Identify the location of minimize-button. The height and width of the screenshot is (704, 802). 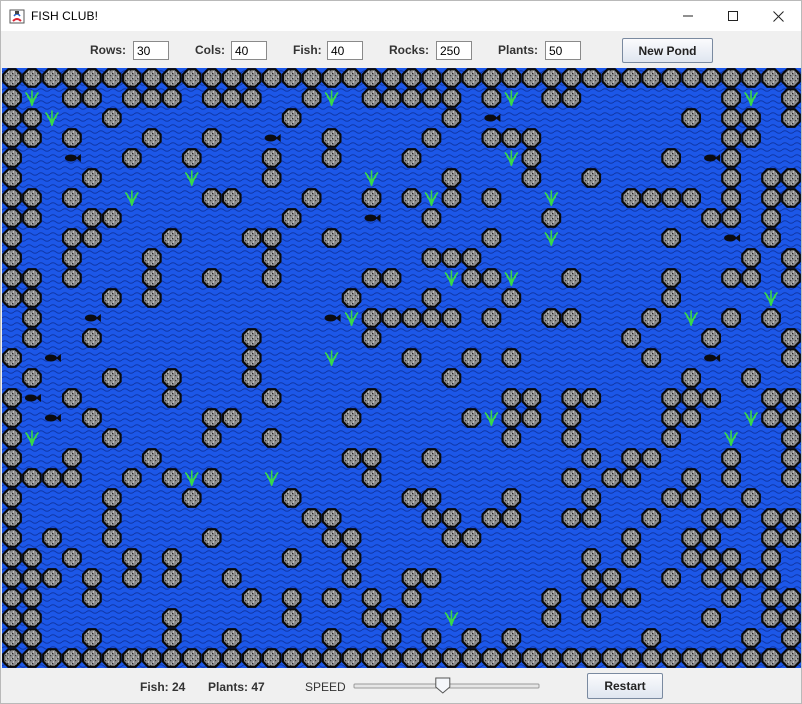
(688, 16).